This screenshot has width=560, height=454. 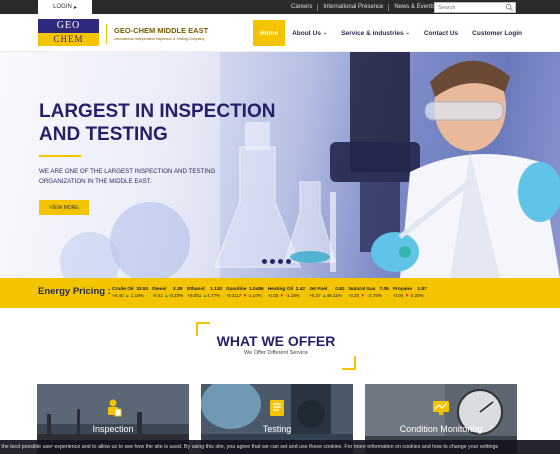 I want to click on slider-dots, so click(x=276, y=261).